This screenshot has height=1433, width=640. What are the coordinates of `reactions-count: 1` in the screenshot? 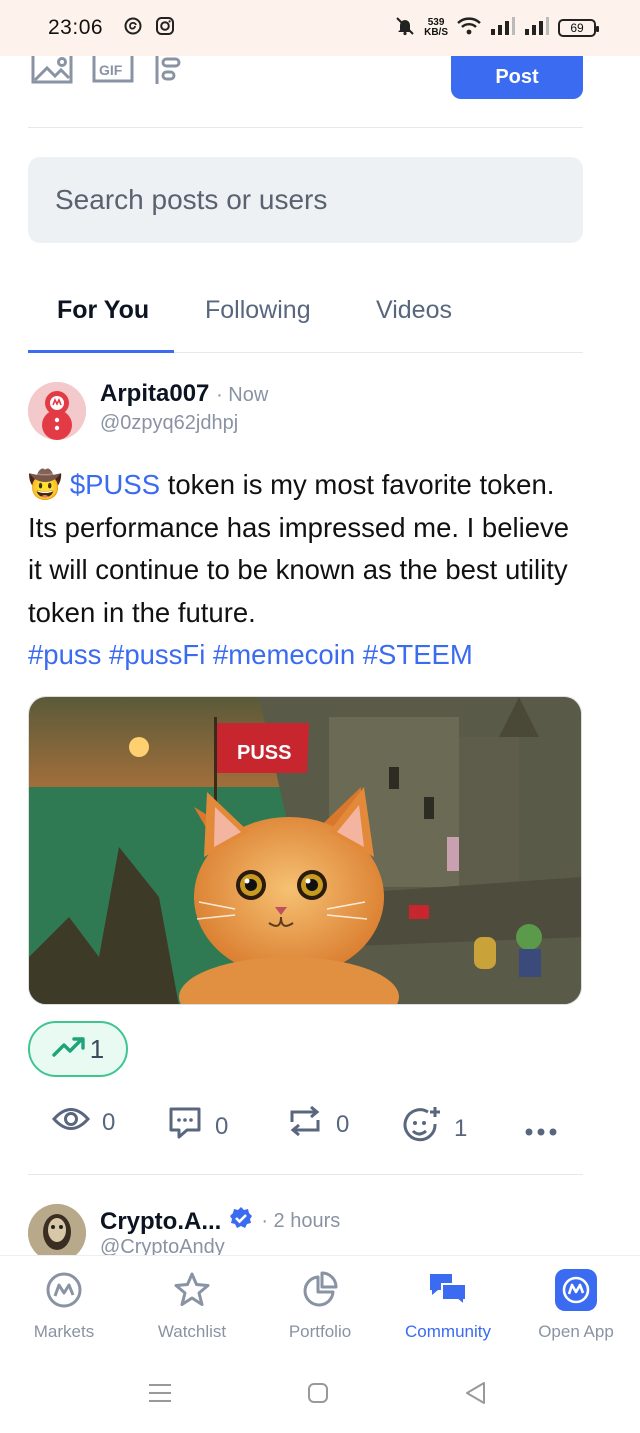 It's located at (461, 1128).